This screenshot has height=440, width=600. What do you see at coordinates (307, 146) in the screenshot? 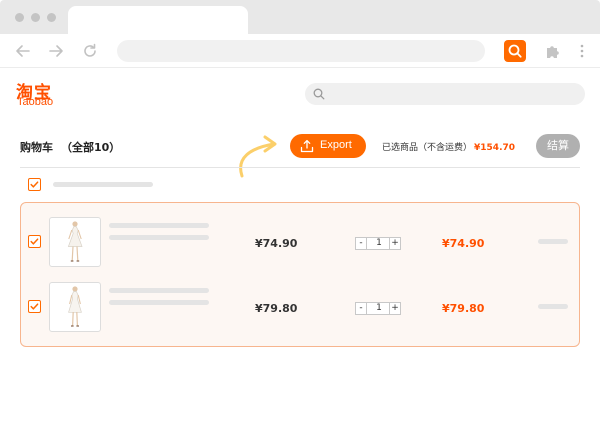
I see `export-icon` at bounding box center [307, 146].